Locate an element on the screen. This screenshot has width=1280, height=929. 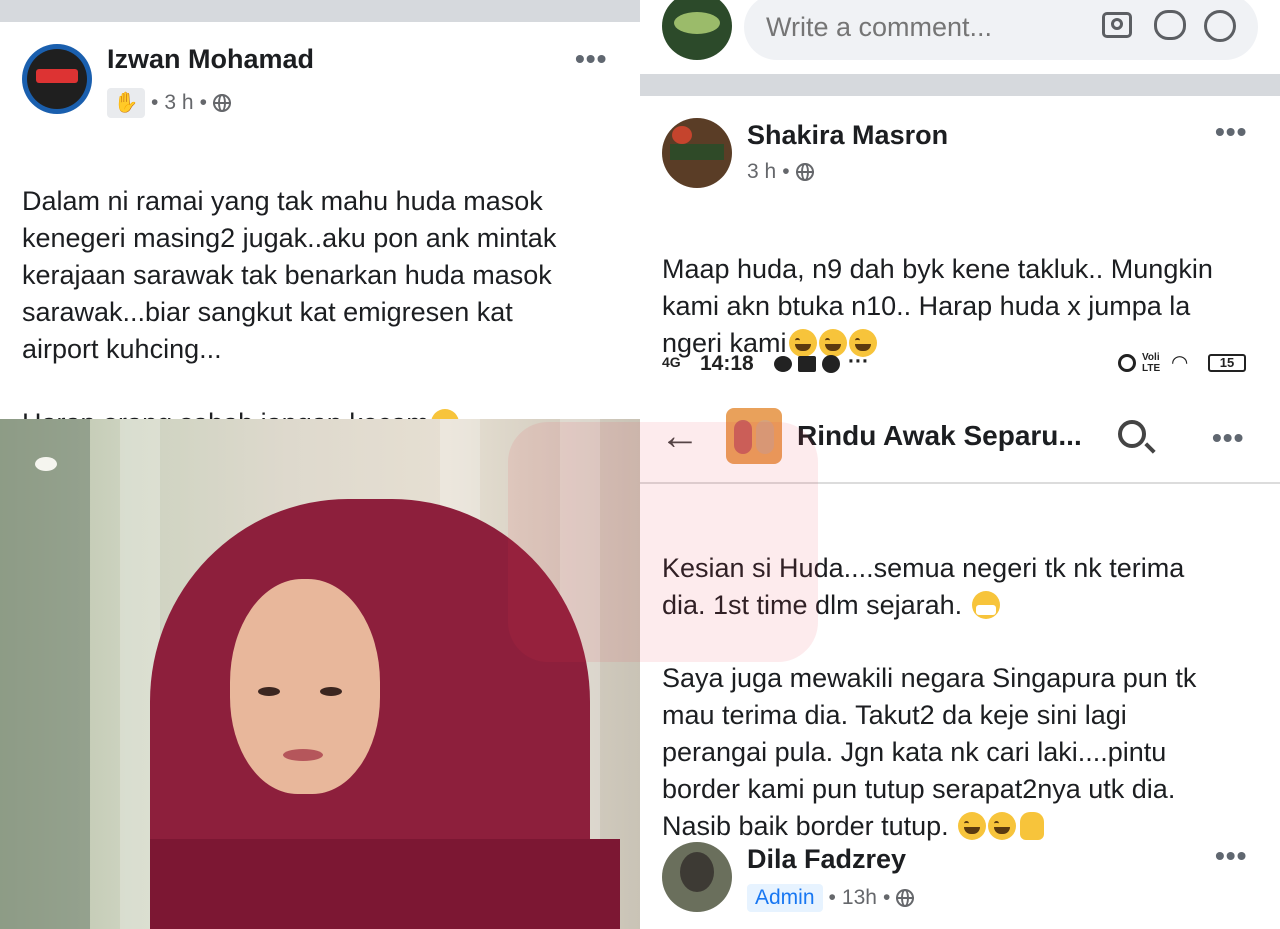
network-indicator: 4G is located at coordinates (671, 362).